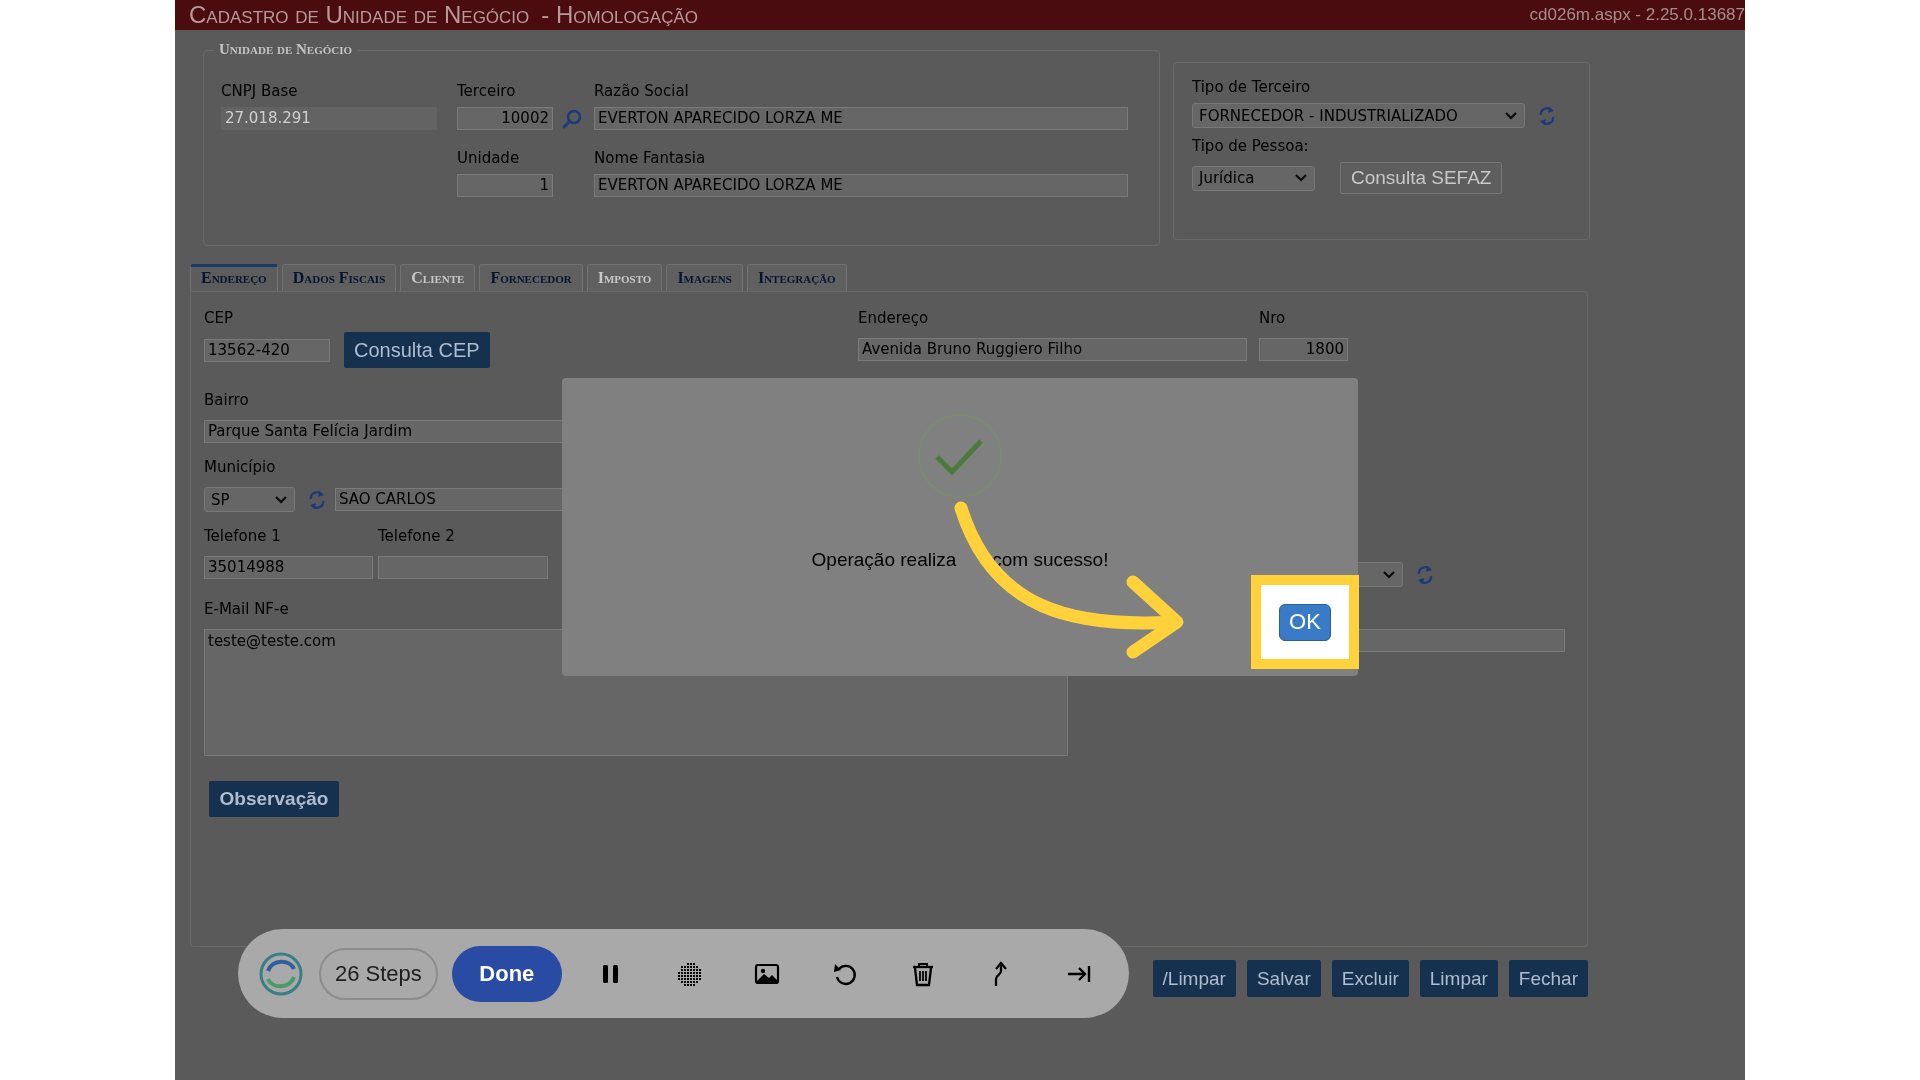 The image size is (1920, 1080). I want to click on tab: Dados Fiscais, so click(339, 277).